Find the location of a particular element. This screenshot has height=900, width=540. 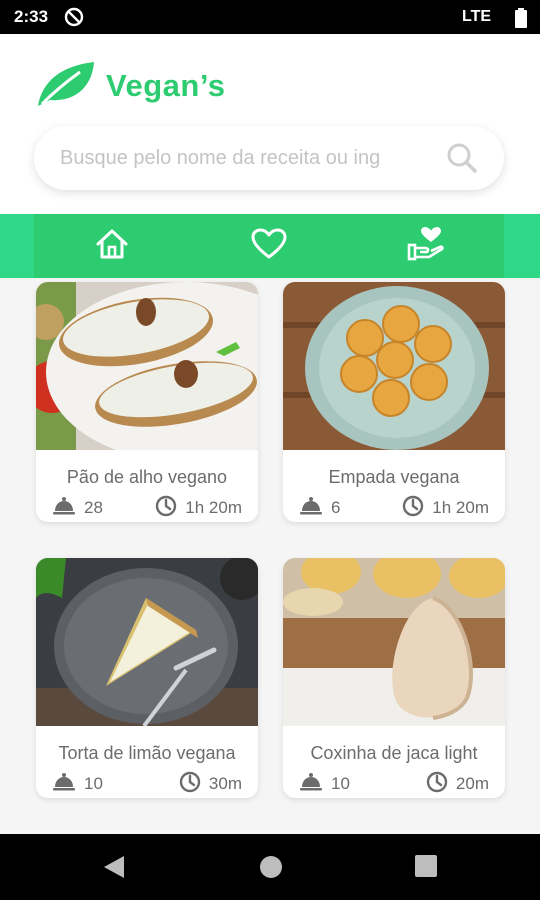

app-title: Vegan’s is located at coordinates (166, 85).